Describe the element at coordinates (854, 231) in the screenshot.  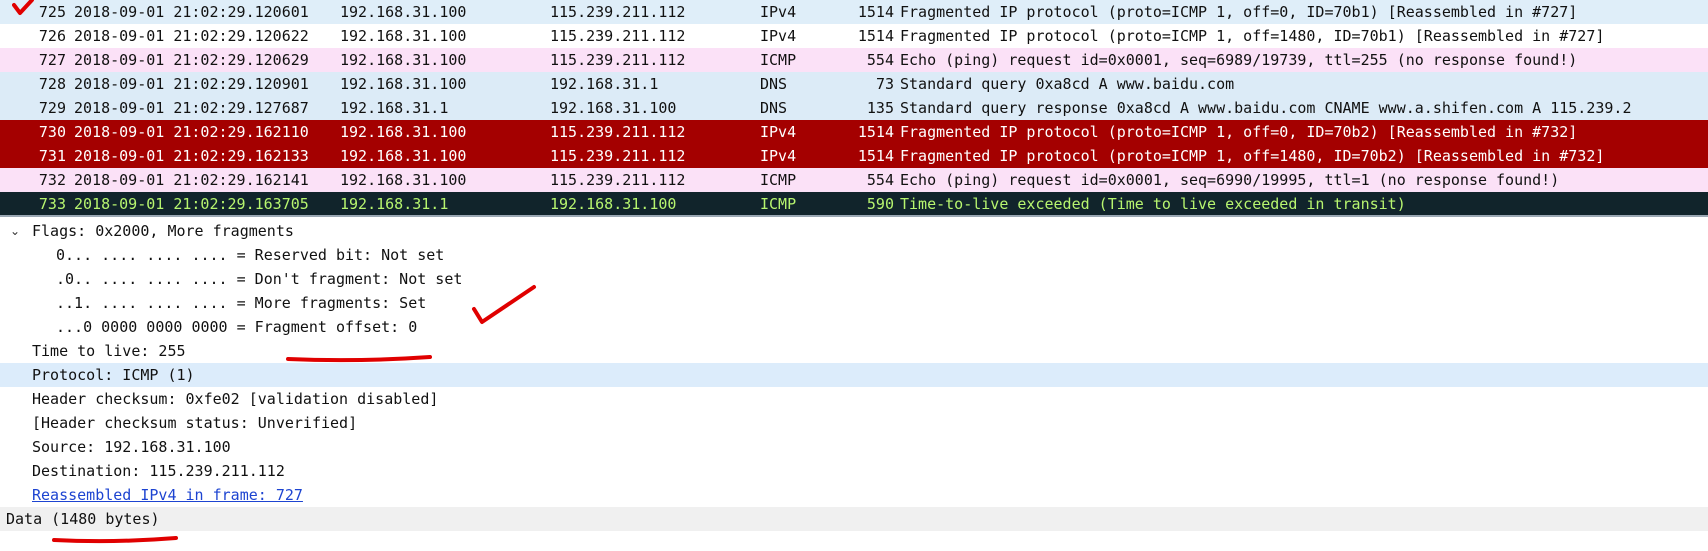
I see `tree-item-flags: ⌄ Flags: 0x2000, More fragments` at that location.